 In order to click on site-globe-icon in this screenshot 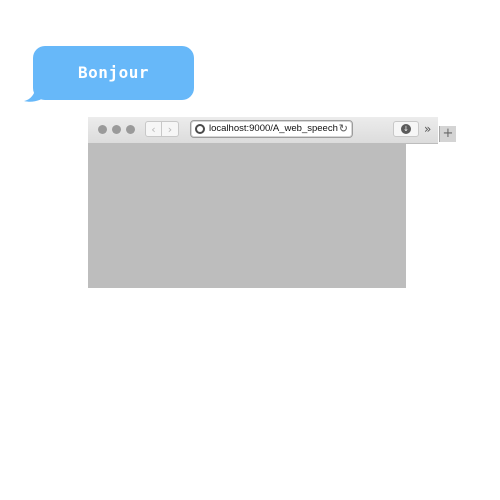, I will do `click(200, 129)`.